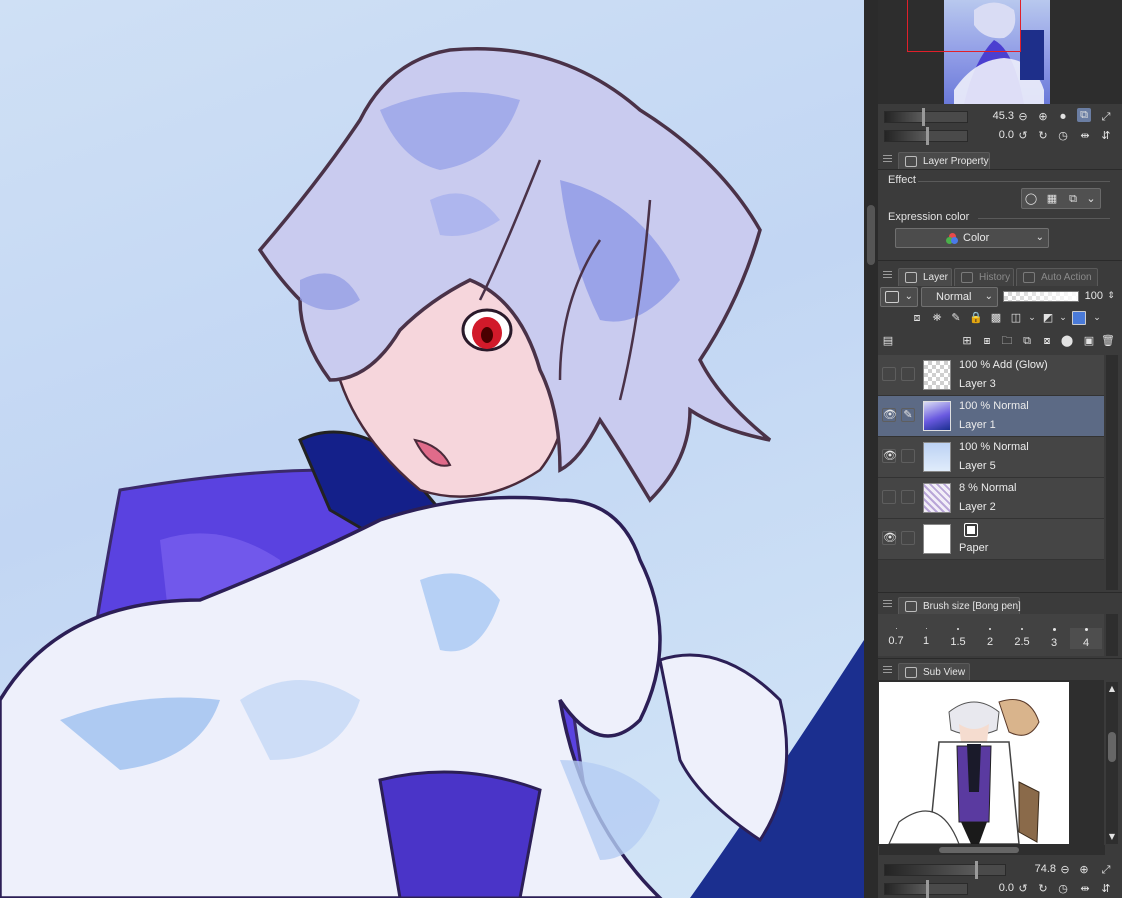  I want to click on stop-icon: ⏺, so click(1063, 117).